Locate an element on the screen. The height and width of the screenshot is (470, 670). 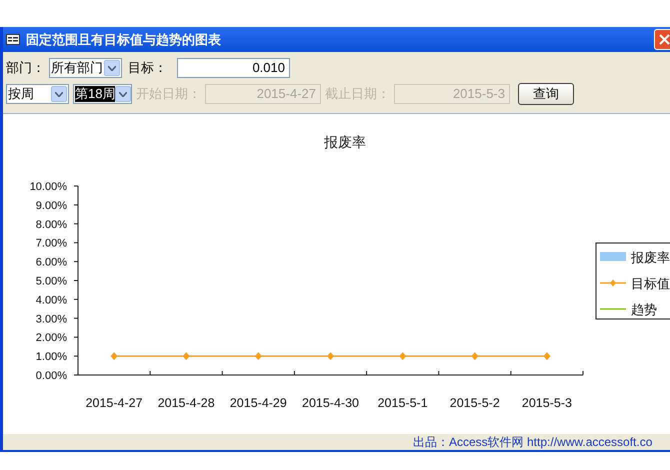
legend-label: 目标值 is located at coordinates (650, 283).